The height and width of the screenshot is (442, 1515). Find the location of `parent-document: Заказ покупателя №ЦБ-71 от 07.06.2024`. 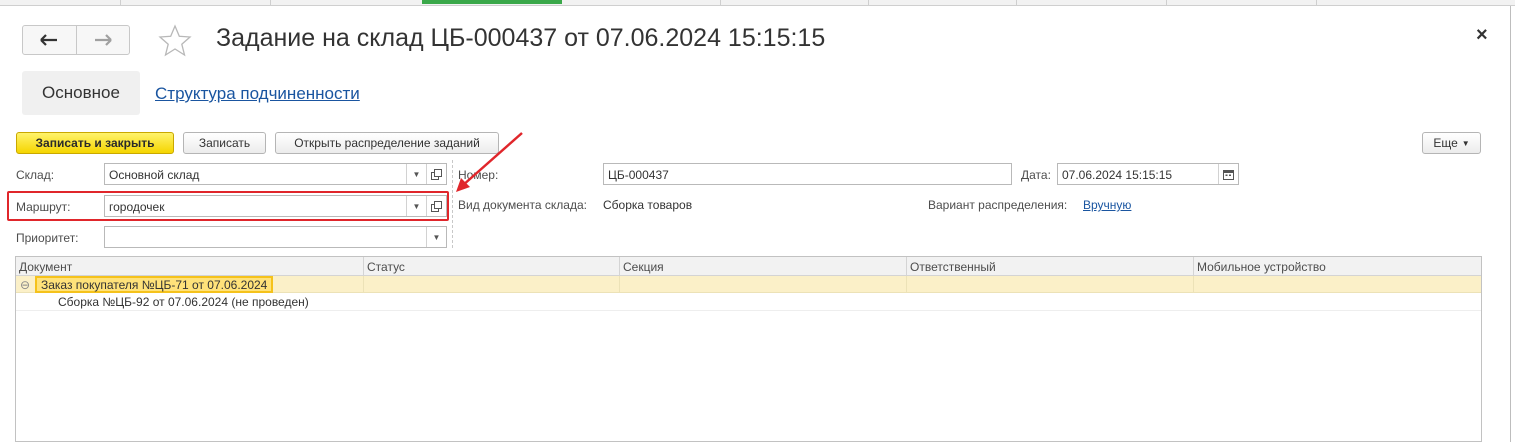

parent-document: Заказ покупателя №ЦБ-71 от 07.06.2024 is located at coordinates (154, 284).